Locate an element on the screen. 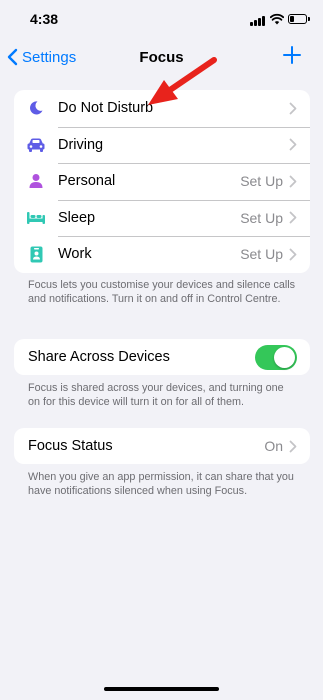 Image resolution: width=323 pixels, height=700 pixels. focus-status-label: Focus Status is located at coordinates (70, 446).